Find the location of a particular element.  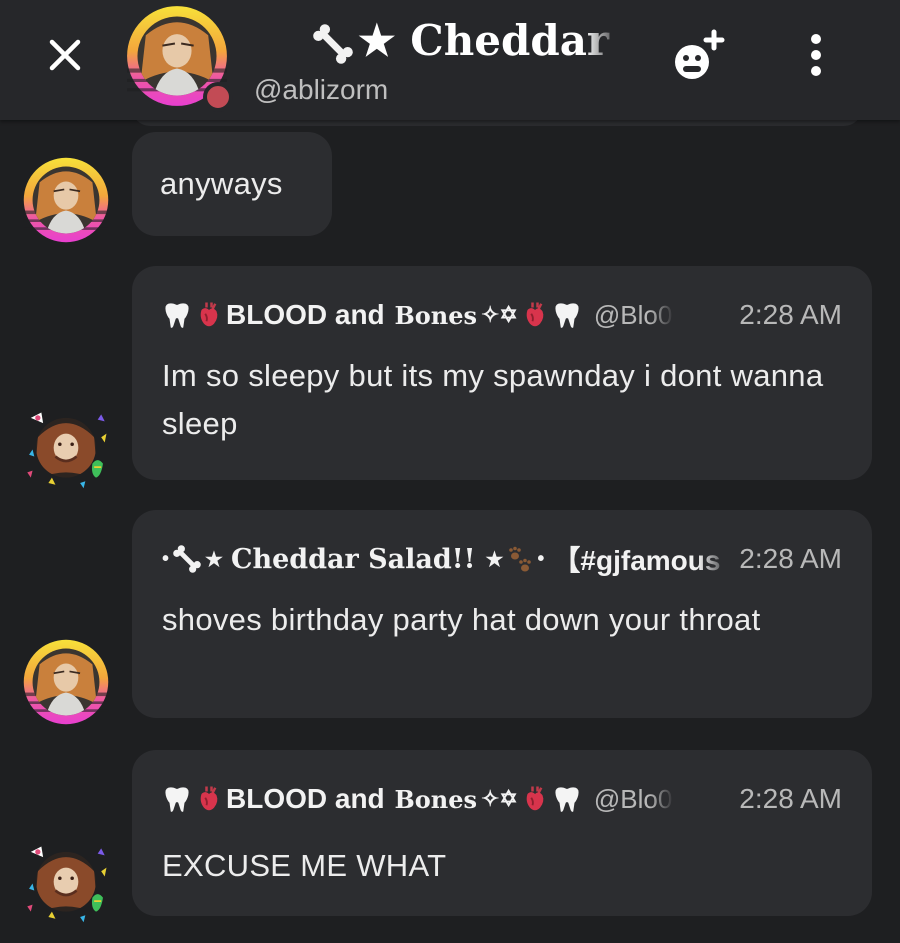

message-text: EXCUSE ME WHAT is located at coordinates (304, 865).